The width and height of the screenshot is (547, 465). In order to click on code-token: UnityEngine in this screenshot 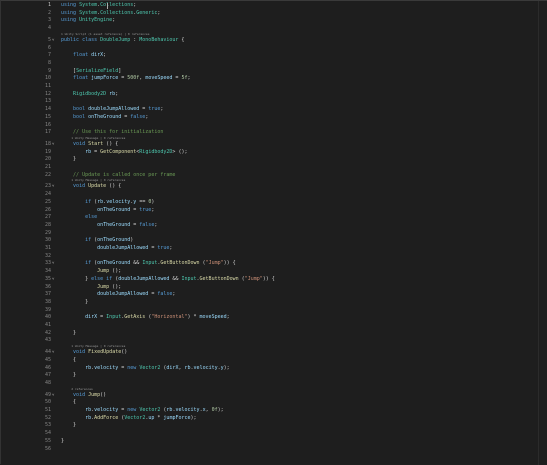, I will do `click(96, 20)`.